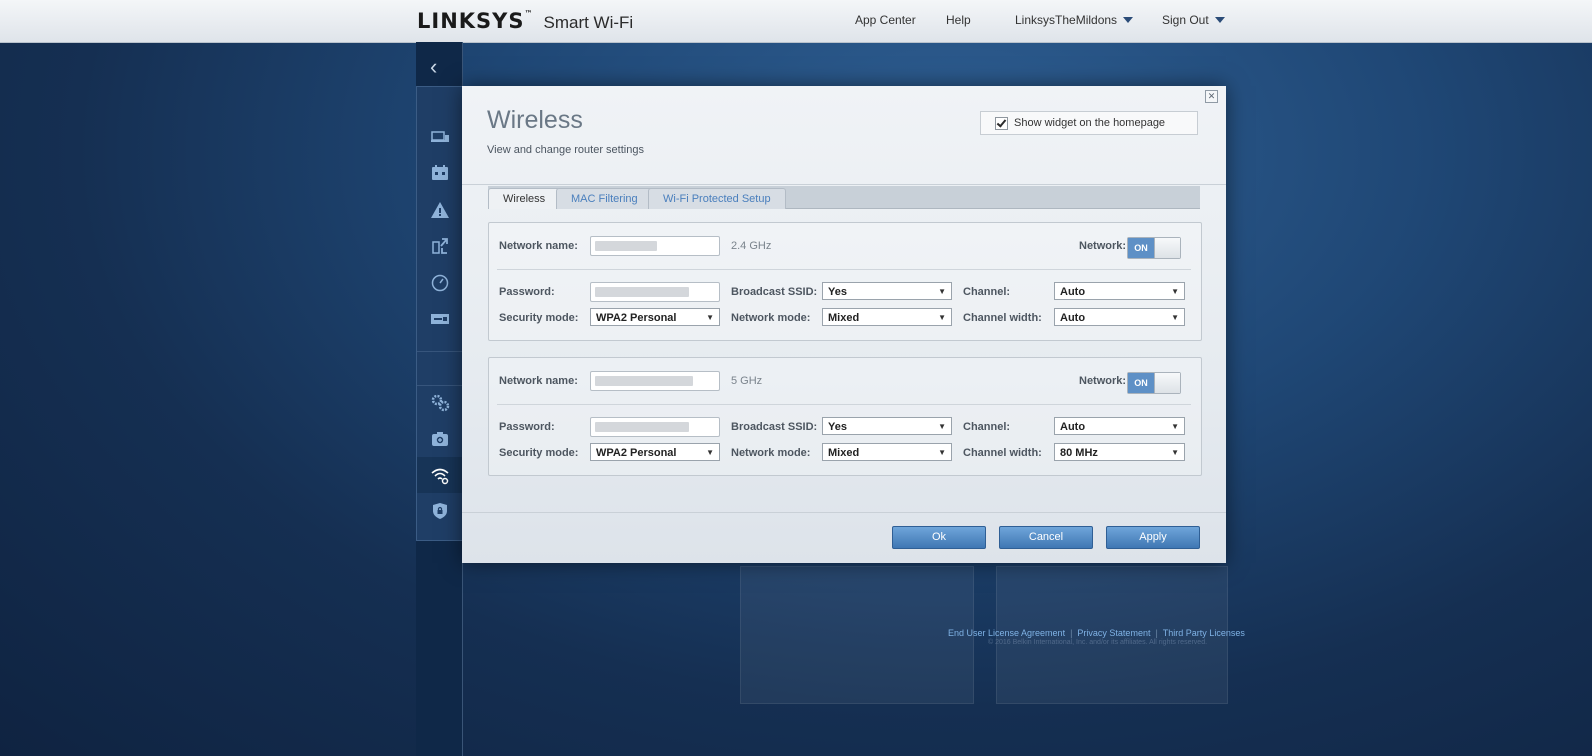  I want to click on sidebar-divider, so click(440, 351).